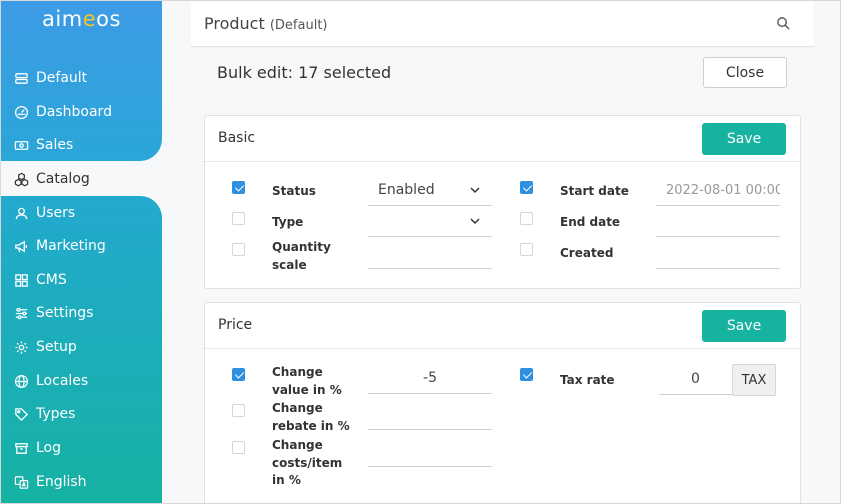  What do you see at coordinates (237, 138) in the screenshot?
I see `basic-card-title: Basic` at bounding box center [237, 138].